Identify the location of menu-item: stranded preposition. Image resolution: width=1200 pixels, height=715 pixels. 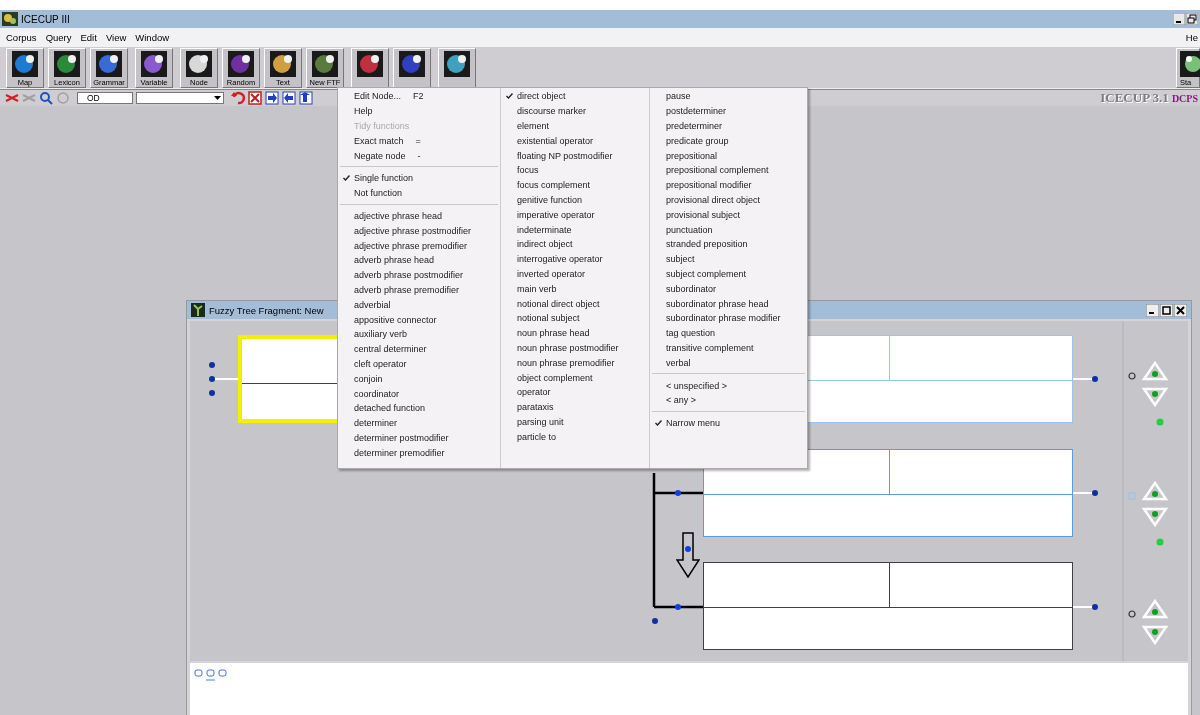
(728, 244).